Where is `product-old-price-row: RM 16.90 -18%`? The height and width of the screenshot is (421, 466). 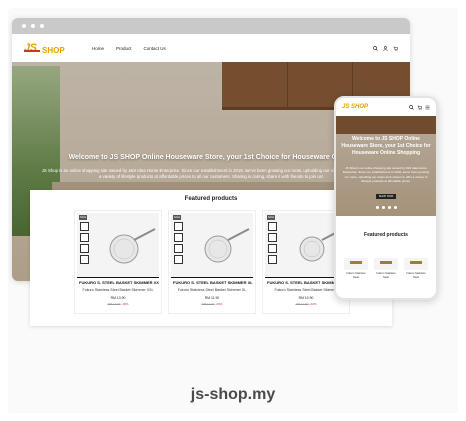
product-old-price-row: RM 16.90 -18% is located at coordinates (118, 304).